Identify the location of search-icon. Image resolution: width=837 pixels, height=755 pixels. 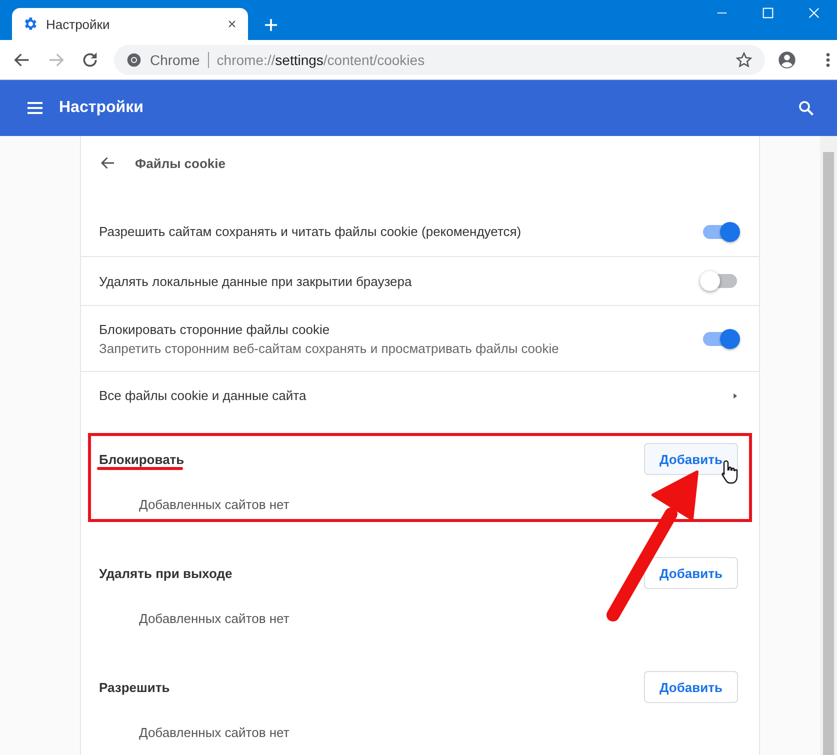
(806, 108).